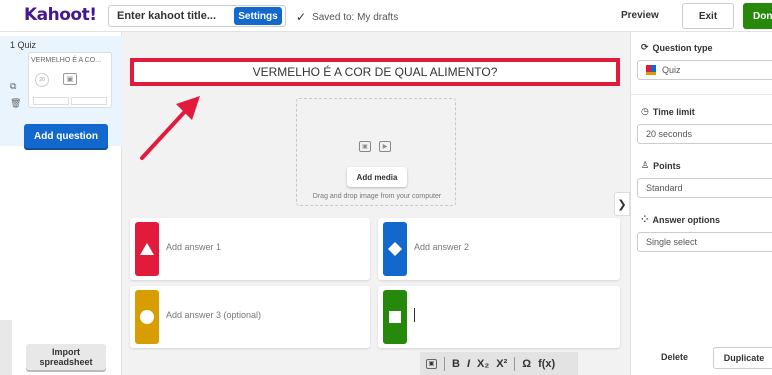 The image size is (772, 375). Describe the element at coordinates (669, 134) in the screenshot. I see `time-limit-value: 20 seconds` at that location.